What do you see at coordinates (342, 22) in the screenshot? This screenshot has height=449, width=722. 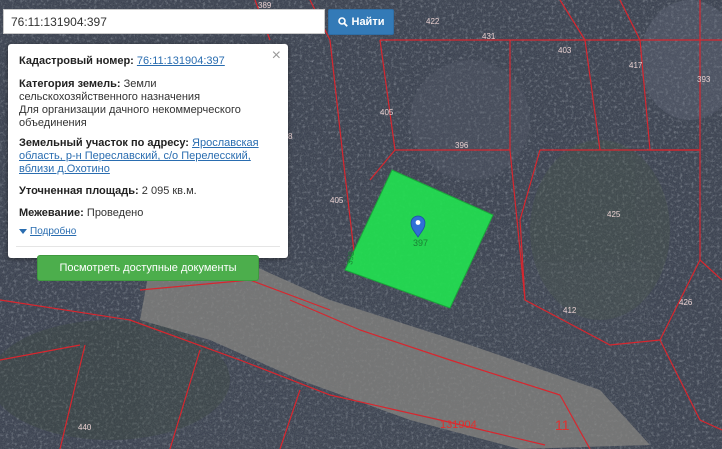 I see `search-icon` at bounding box center [342, 22].